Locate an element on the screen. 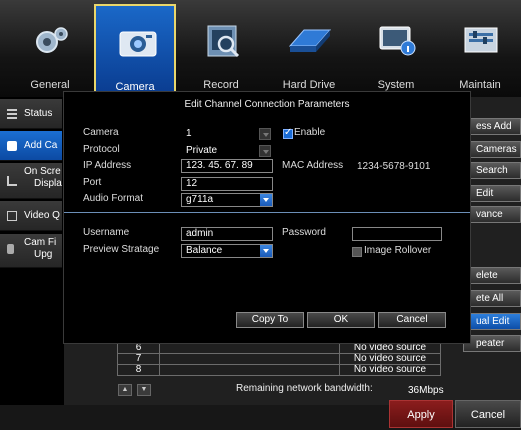 The image size is (521, 430). table-row: 7 No video source is located at coordinates (279, 359).